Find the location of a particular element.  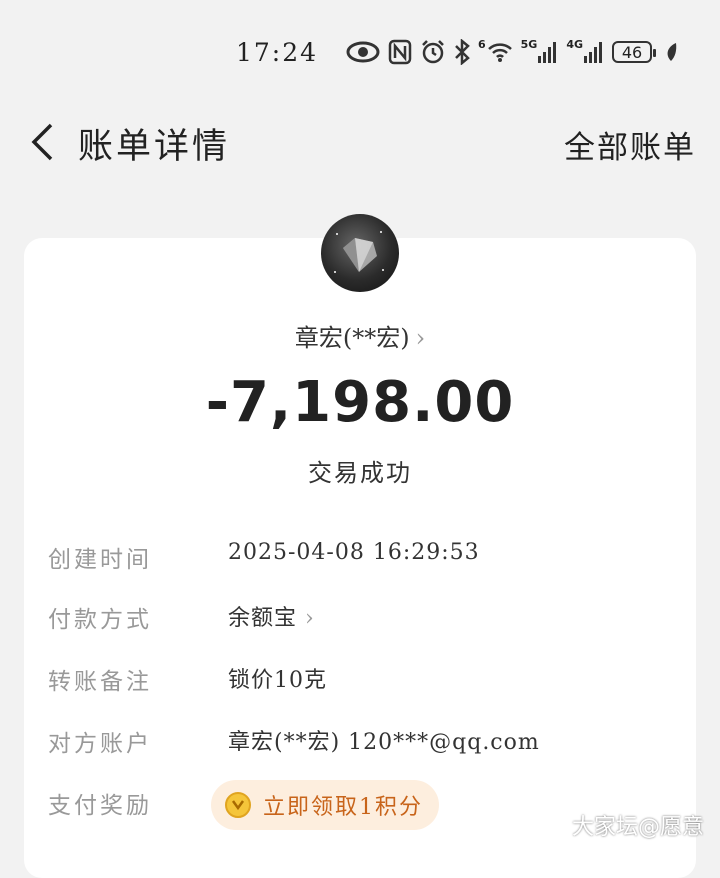

diamond-avatar-image is located at coordinates (359, 252).